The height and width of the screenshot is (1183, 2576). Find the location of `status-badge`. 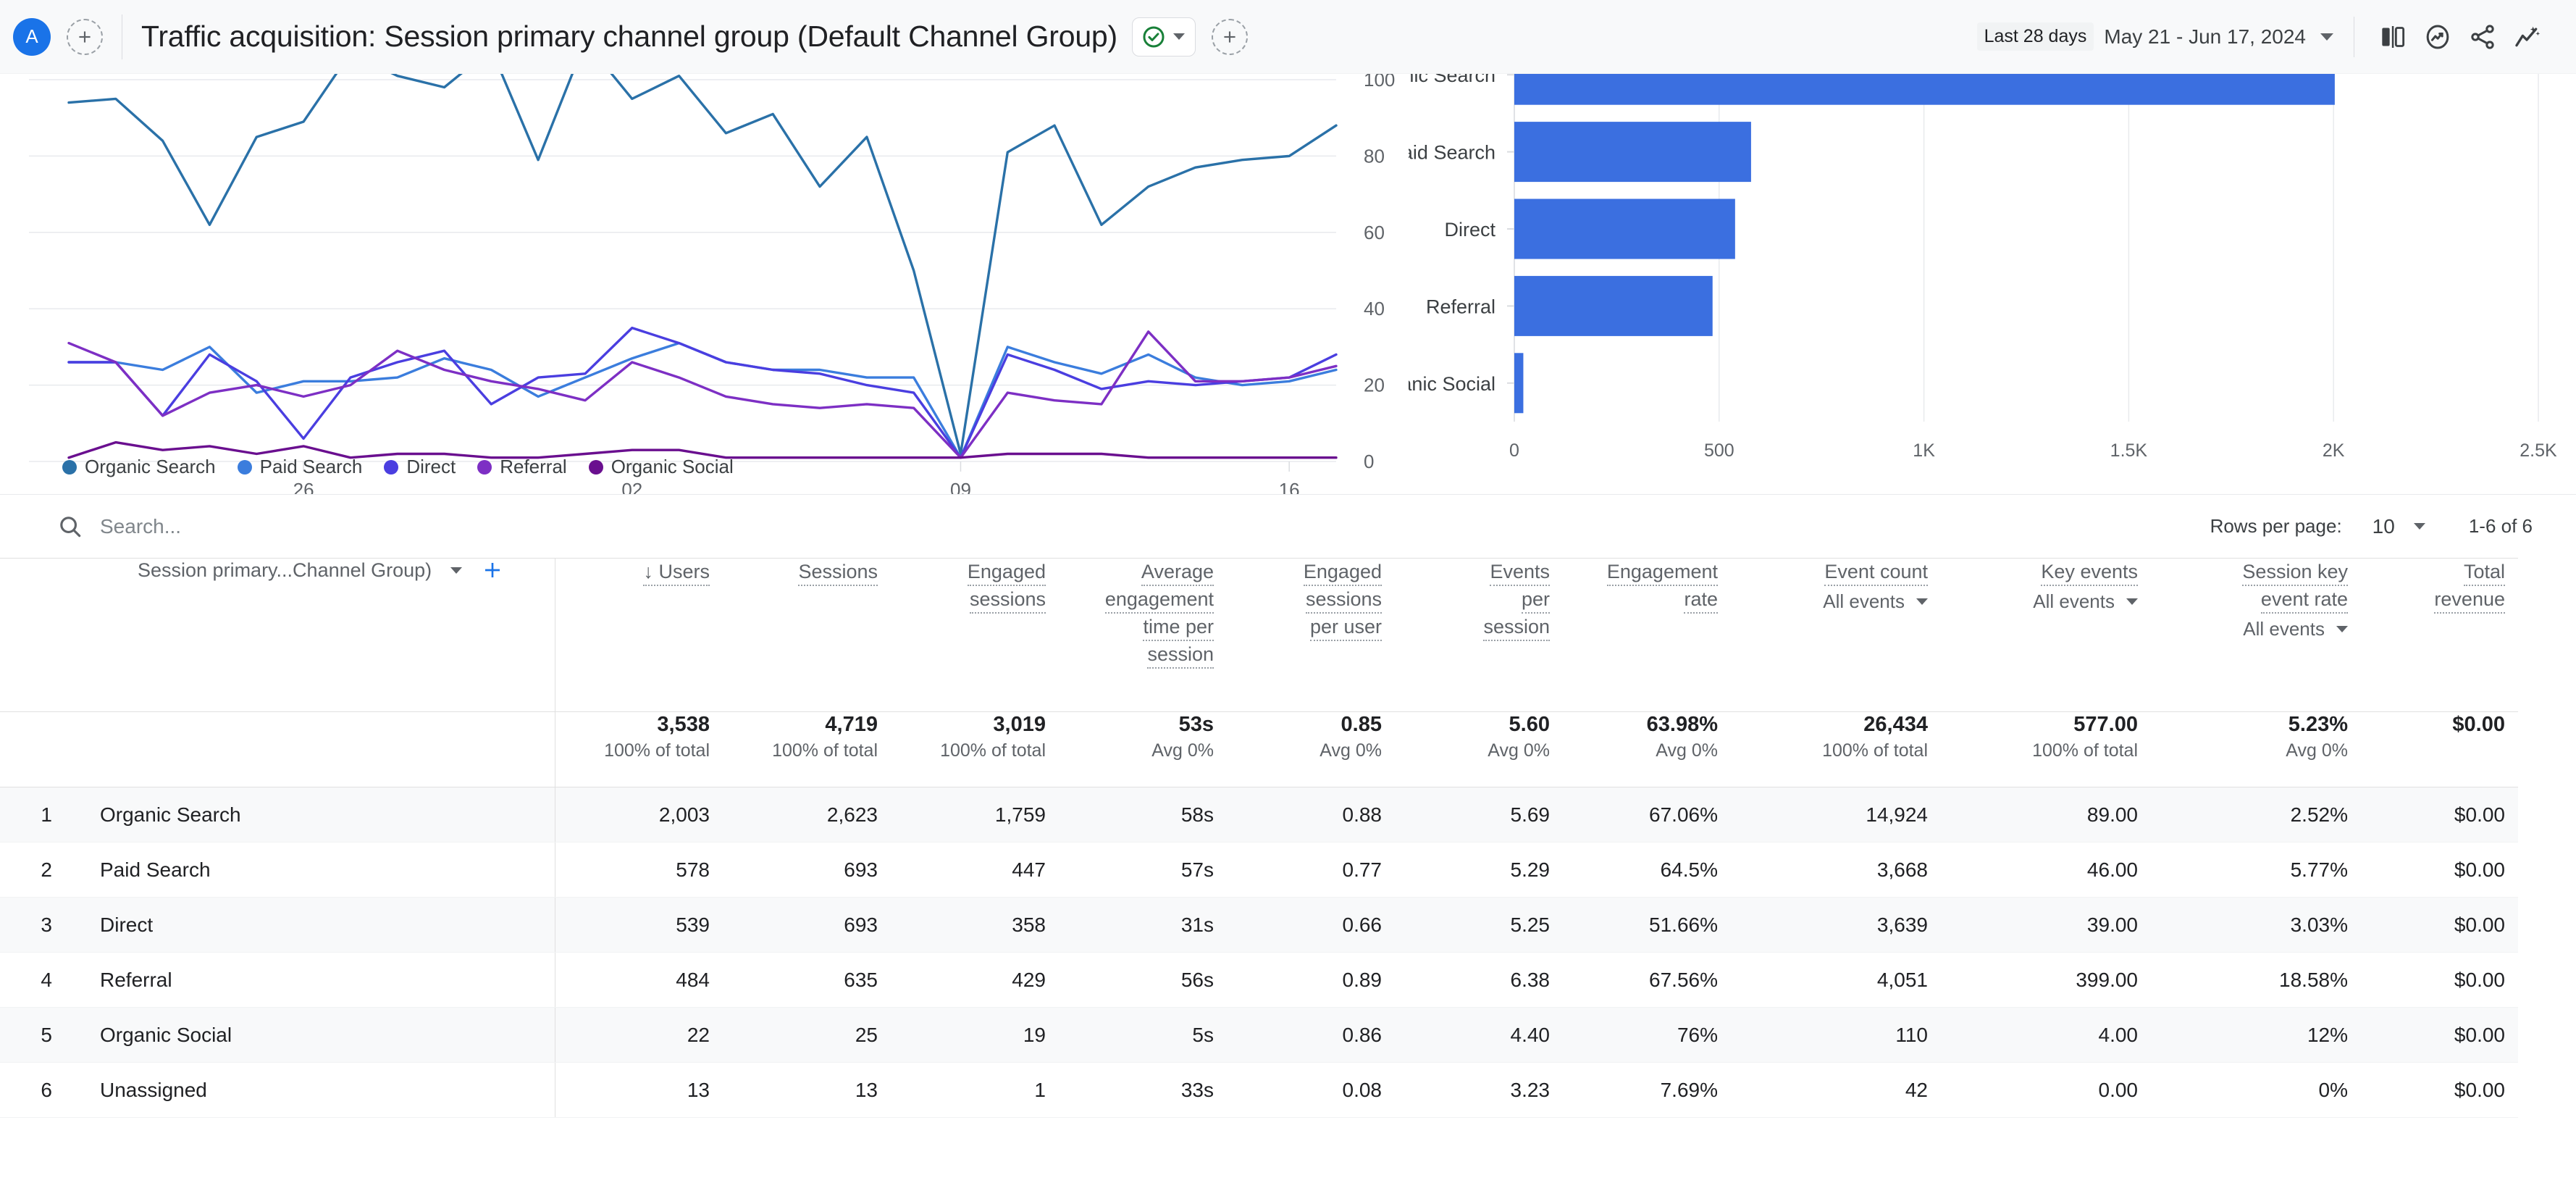

status-badge is located at coordinates (1164, 37).